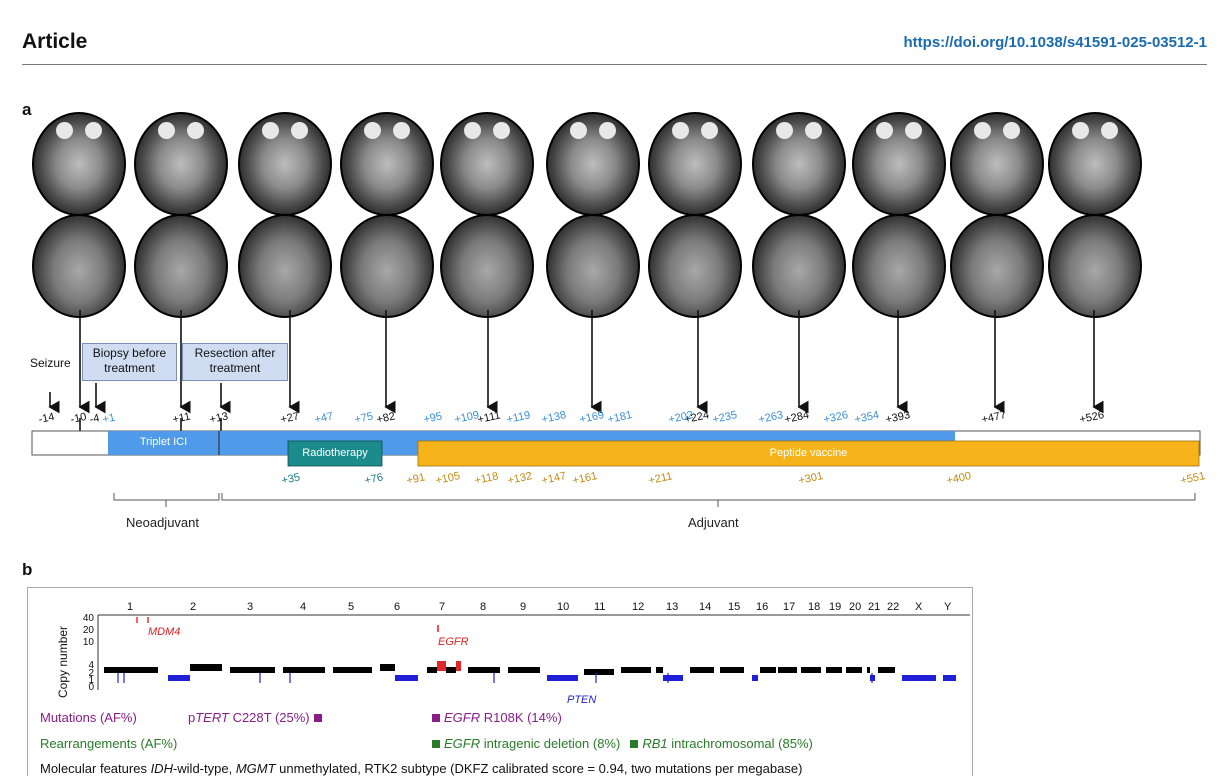 The width and height of the screenshot is (1221, 776). I want to click on mutations-label: Mutations (AF%), so click(88, 717).